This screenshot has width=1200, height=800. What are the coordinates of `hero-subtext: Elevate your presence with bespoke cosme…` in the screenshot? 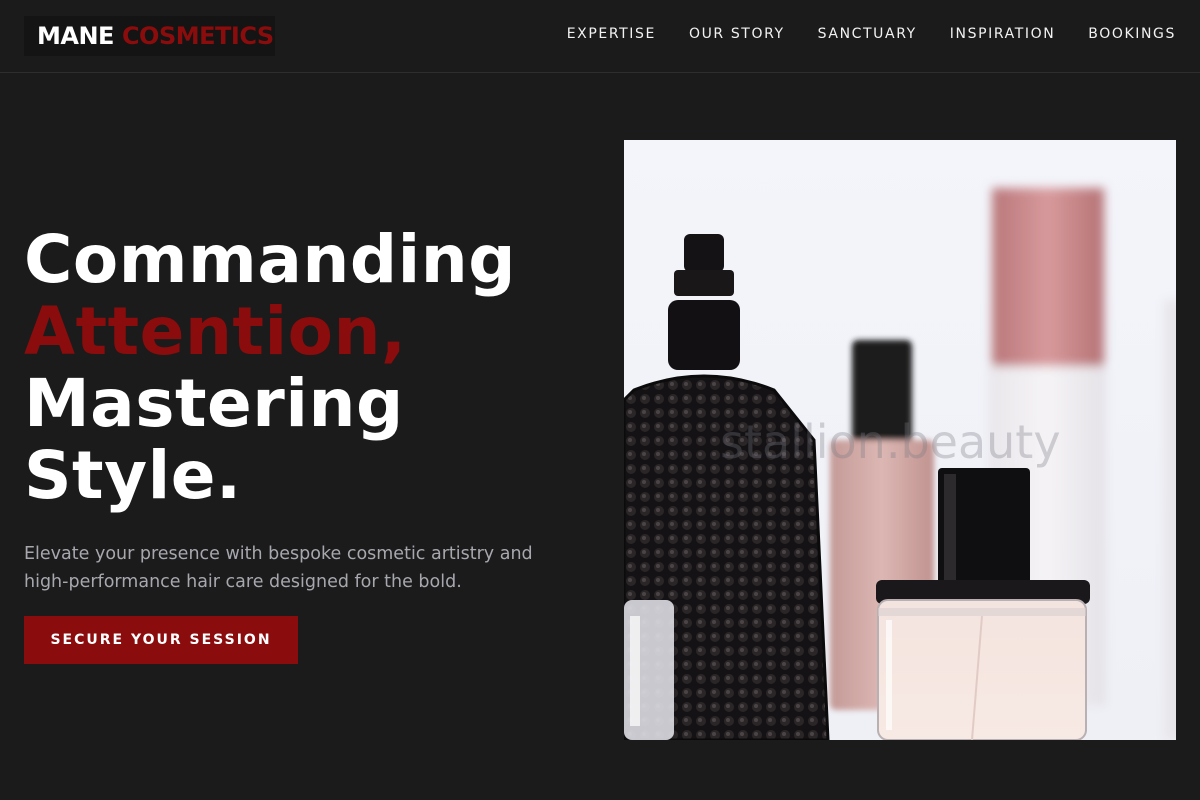 It's located at (278, 568).